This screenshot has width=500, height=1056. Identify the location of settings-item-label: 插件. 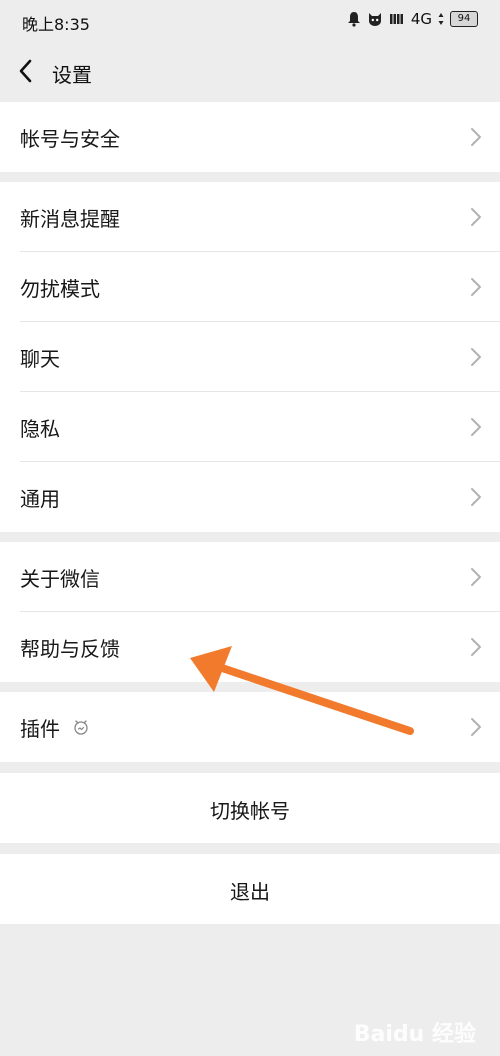
(40, 729).